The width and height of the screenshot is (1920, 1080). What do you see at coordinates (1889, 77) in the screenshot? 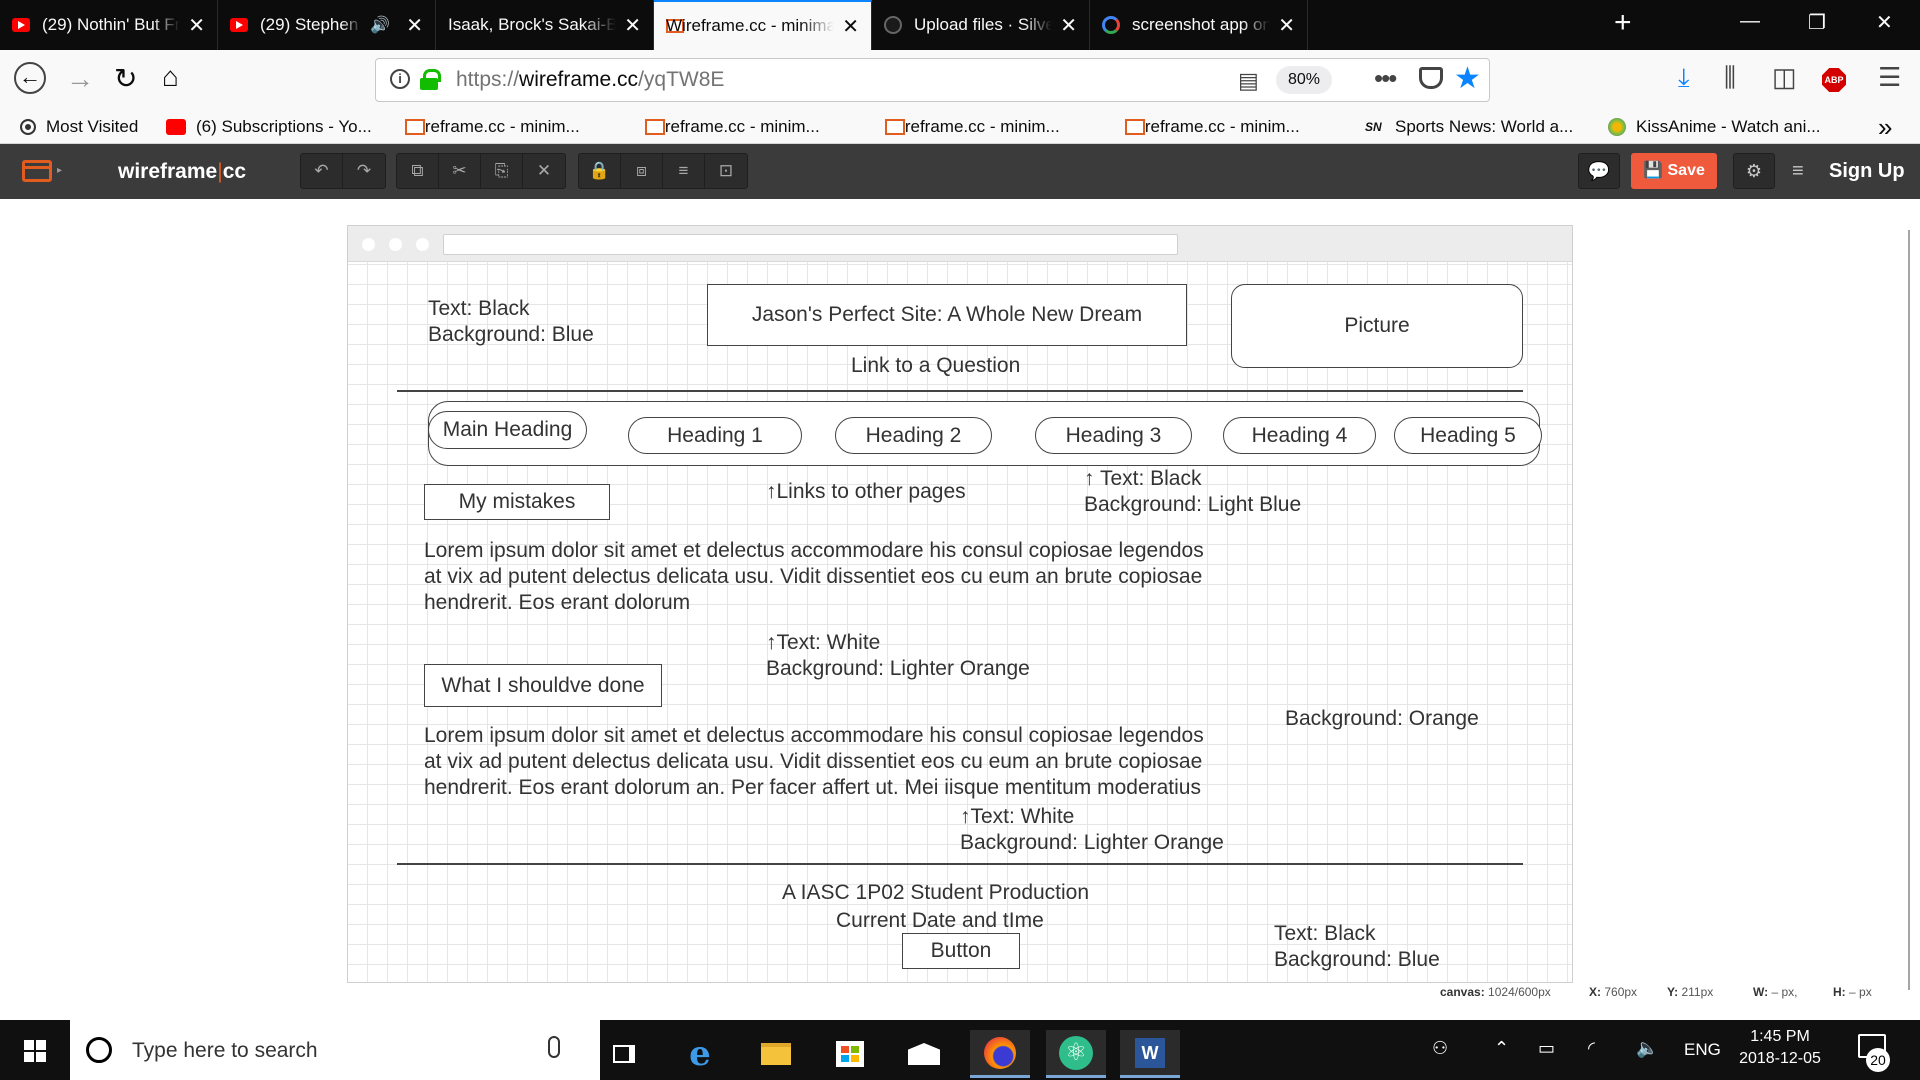
I see `hamburger-menu-icon: ☰` at bounding box center [1889, 77].